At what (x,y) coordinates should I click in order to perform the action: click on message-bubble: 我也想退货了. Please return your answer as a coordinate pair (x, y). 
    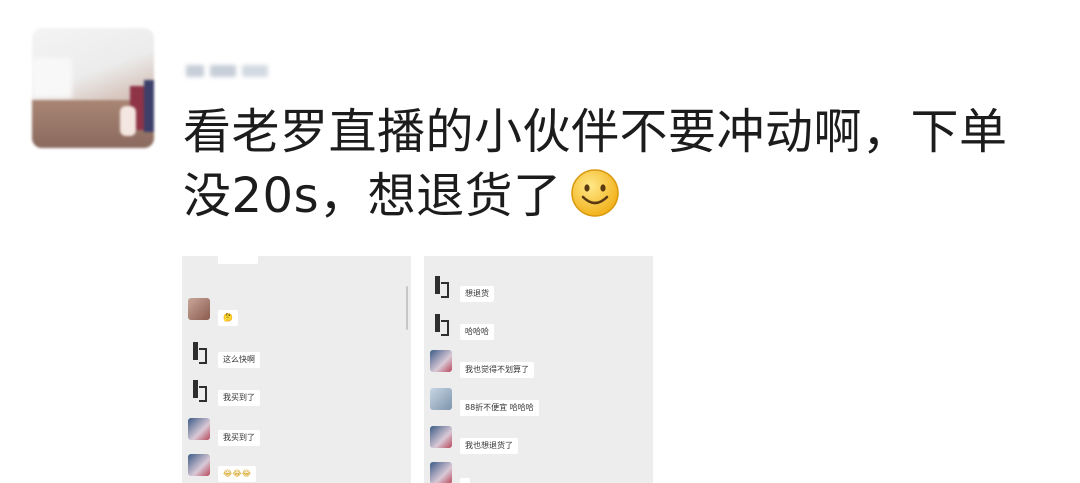
    Looking at the image, I should click on (489, 446).